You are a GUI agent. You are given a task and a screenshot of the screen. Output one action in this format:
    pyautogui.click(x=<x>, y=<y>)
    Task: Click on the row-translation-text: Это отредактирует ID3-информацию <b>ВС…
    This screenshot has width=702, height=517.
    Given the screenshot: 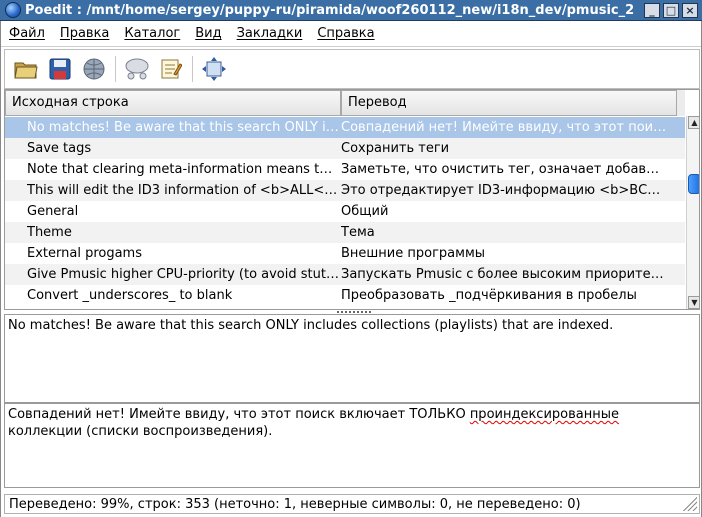 What is the action you would take?
    pyautogui.click(x=501, y=190)
    